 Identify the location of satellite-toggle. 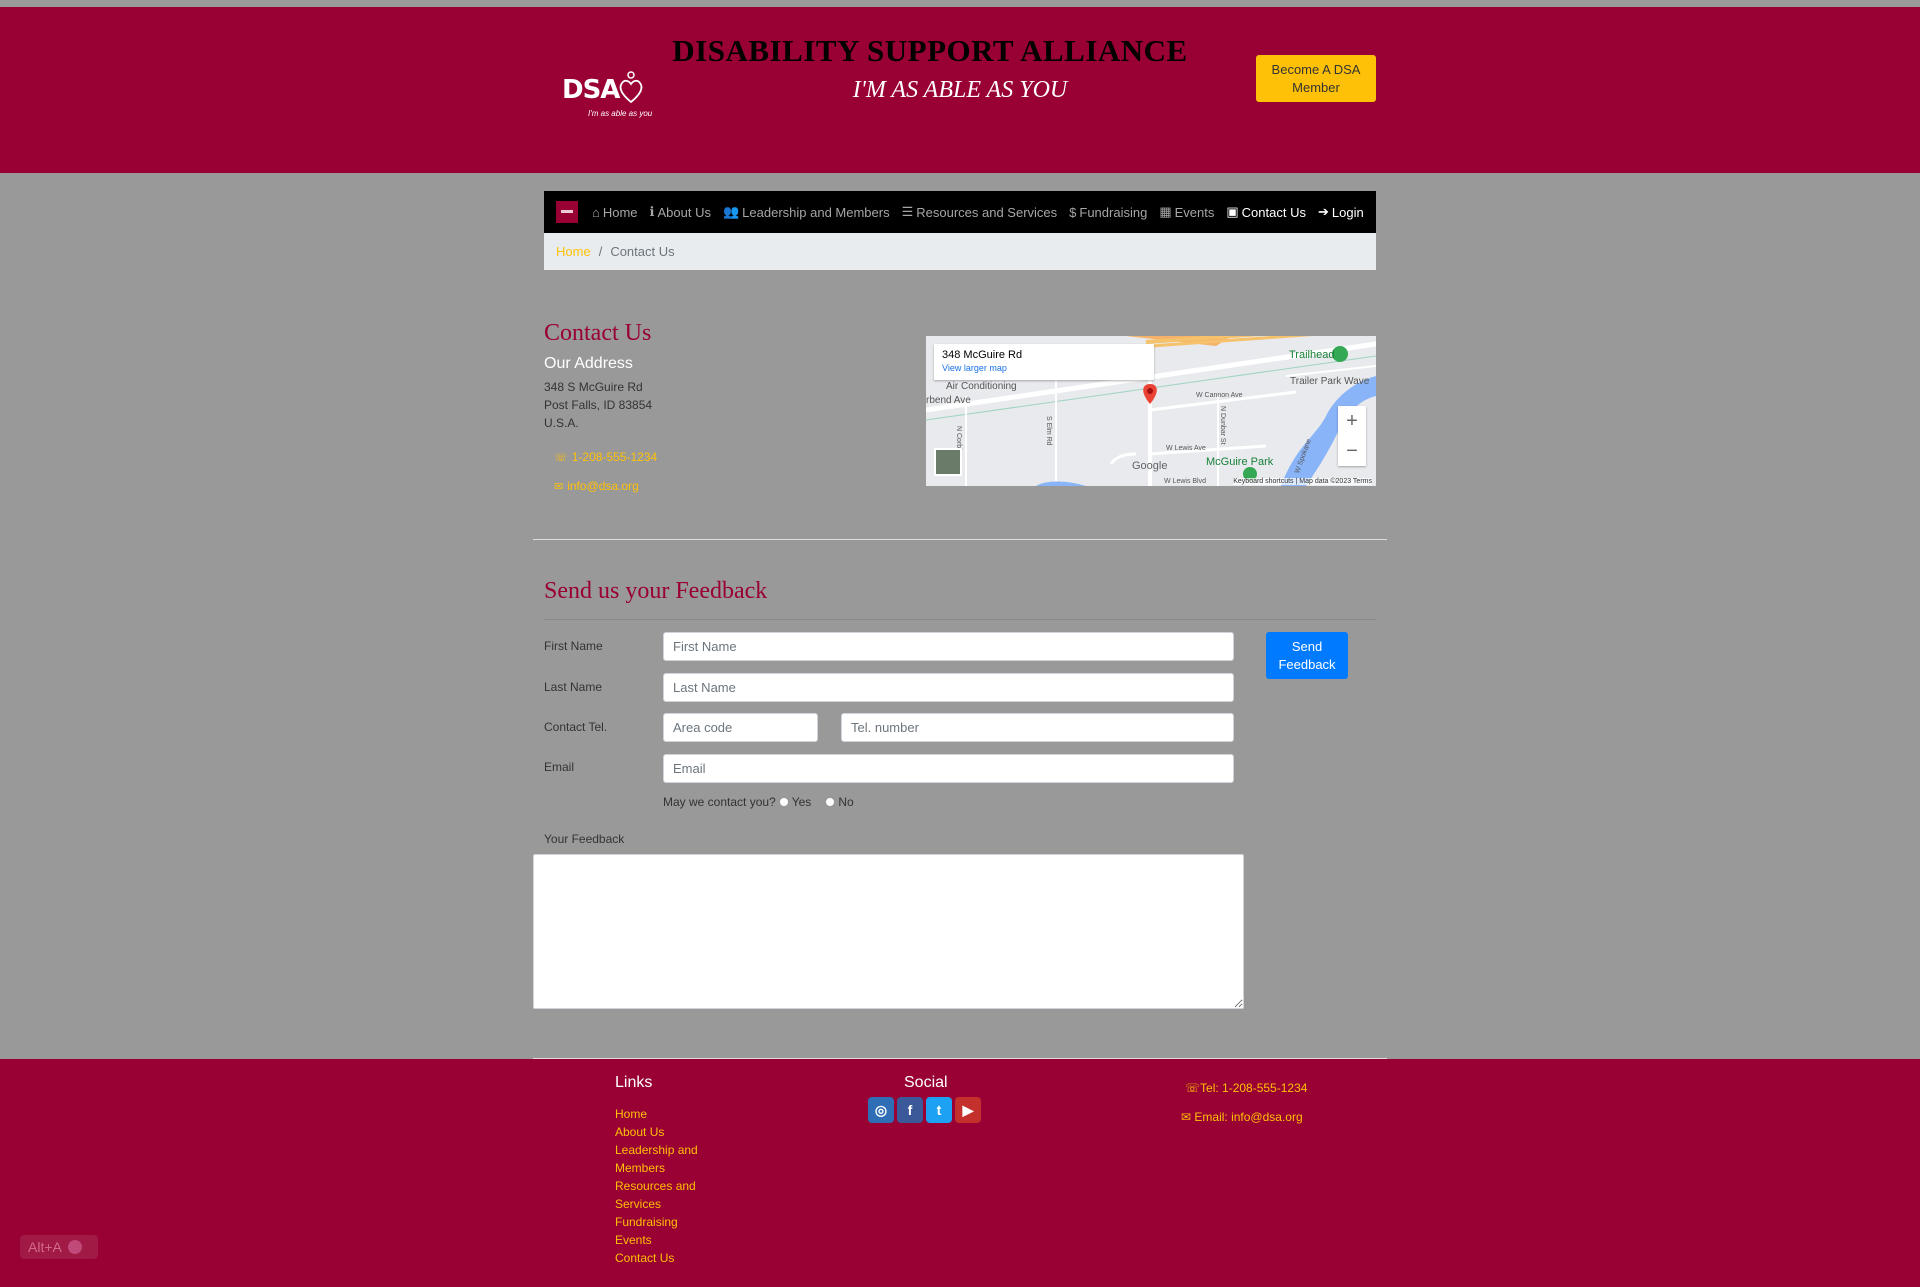
(948, 462).